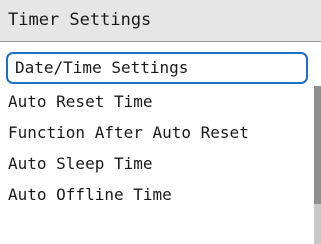 The width and height of the screenshot is (321, 244). What do you see at coordinates (317, 145) in the screenshot?
I see `scrollbar-thumb` at bounding box center [317, 145].